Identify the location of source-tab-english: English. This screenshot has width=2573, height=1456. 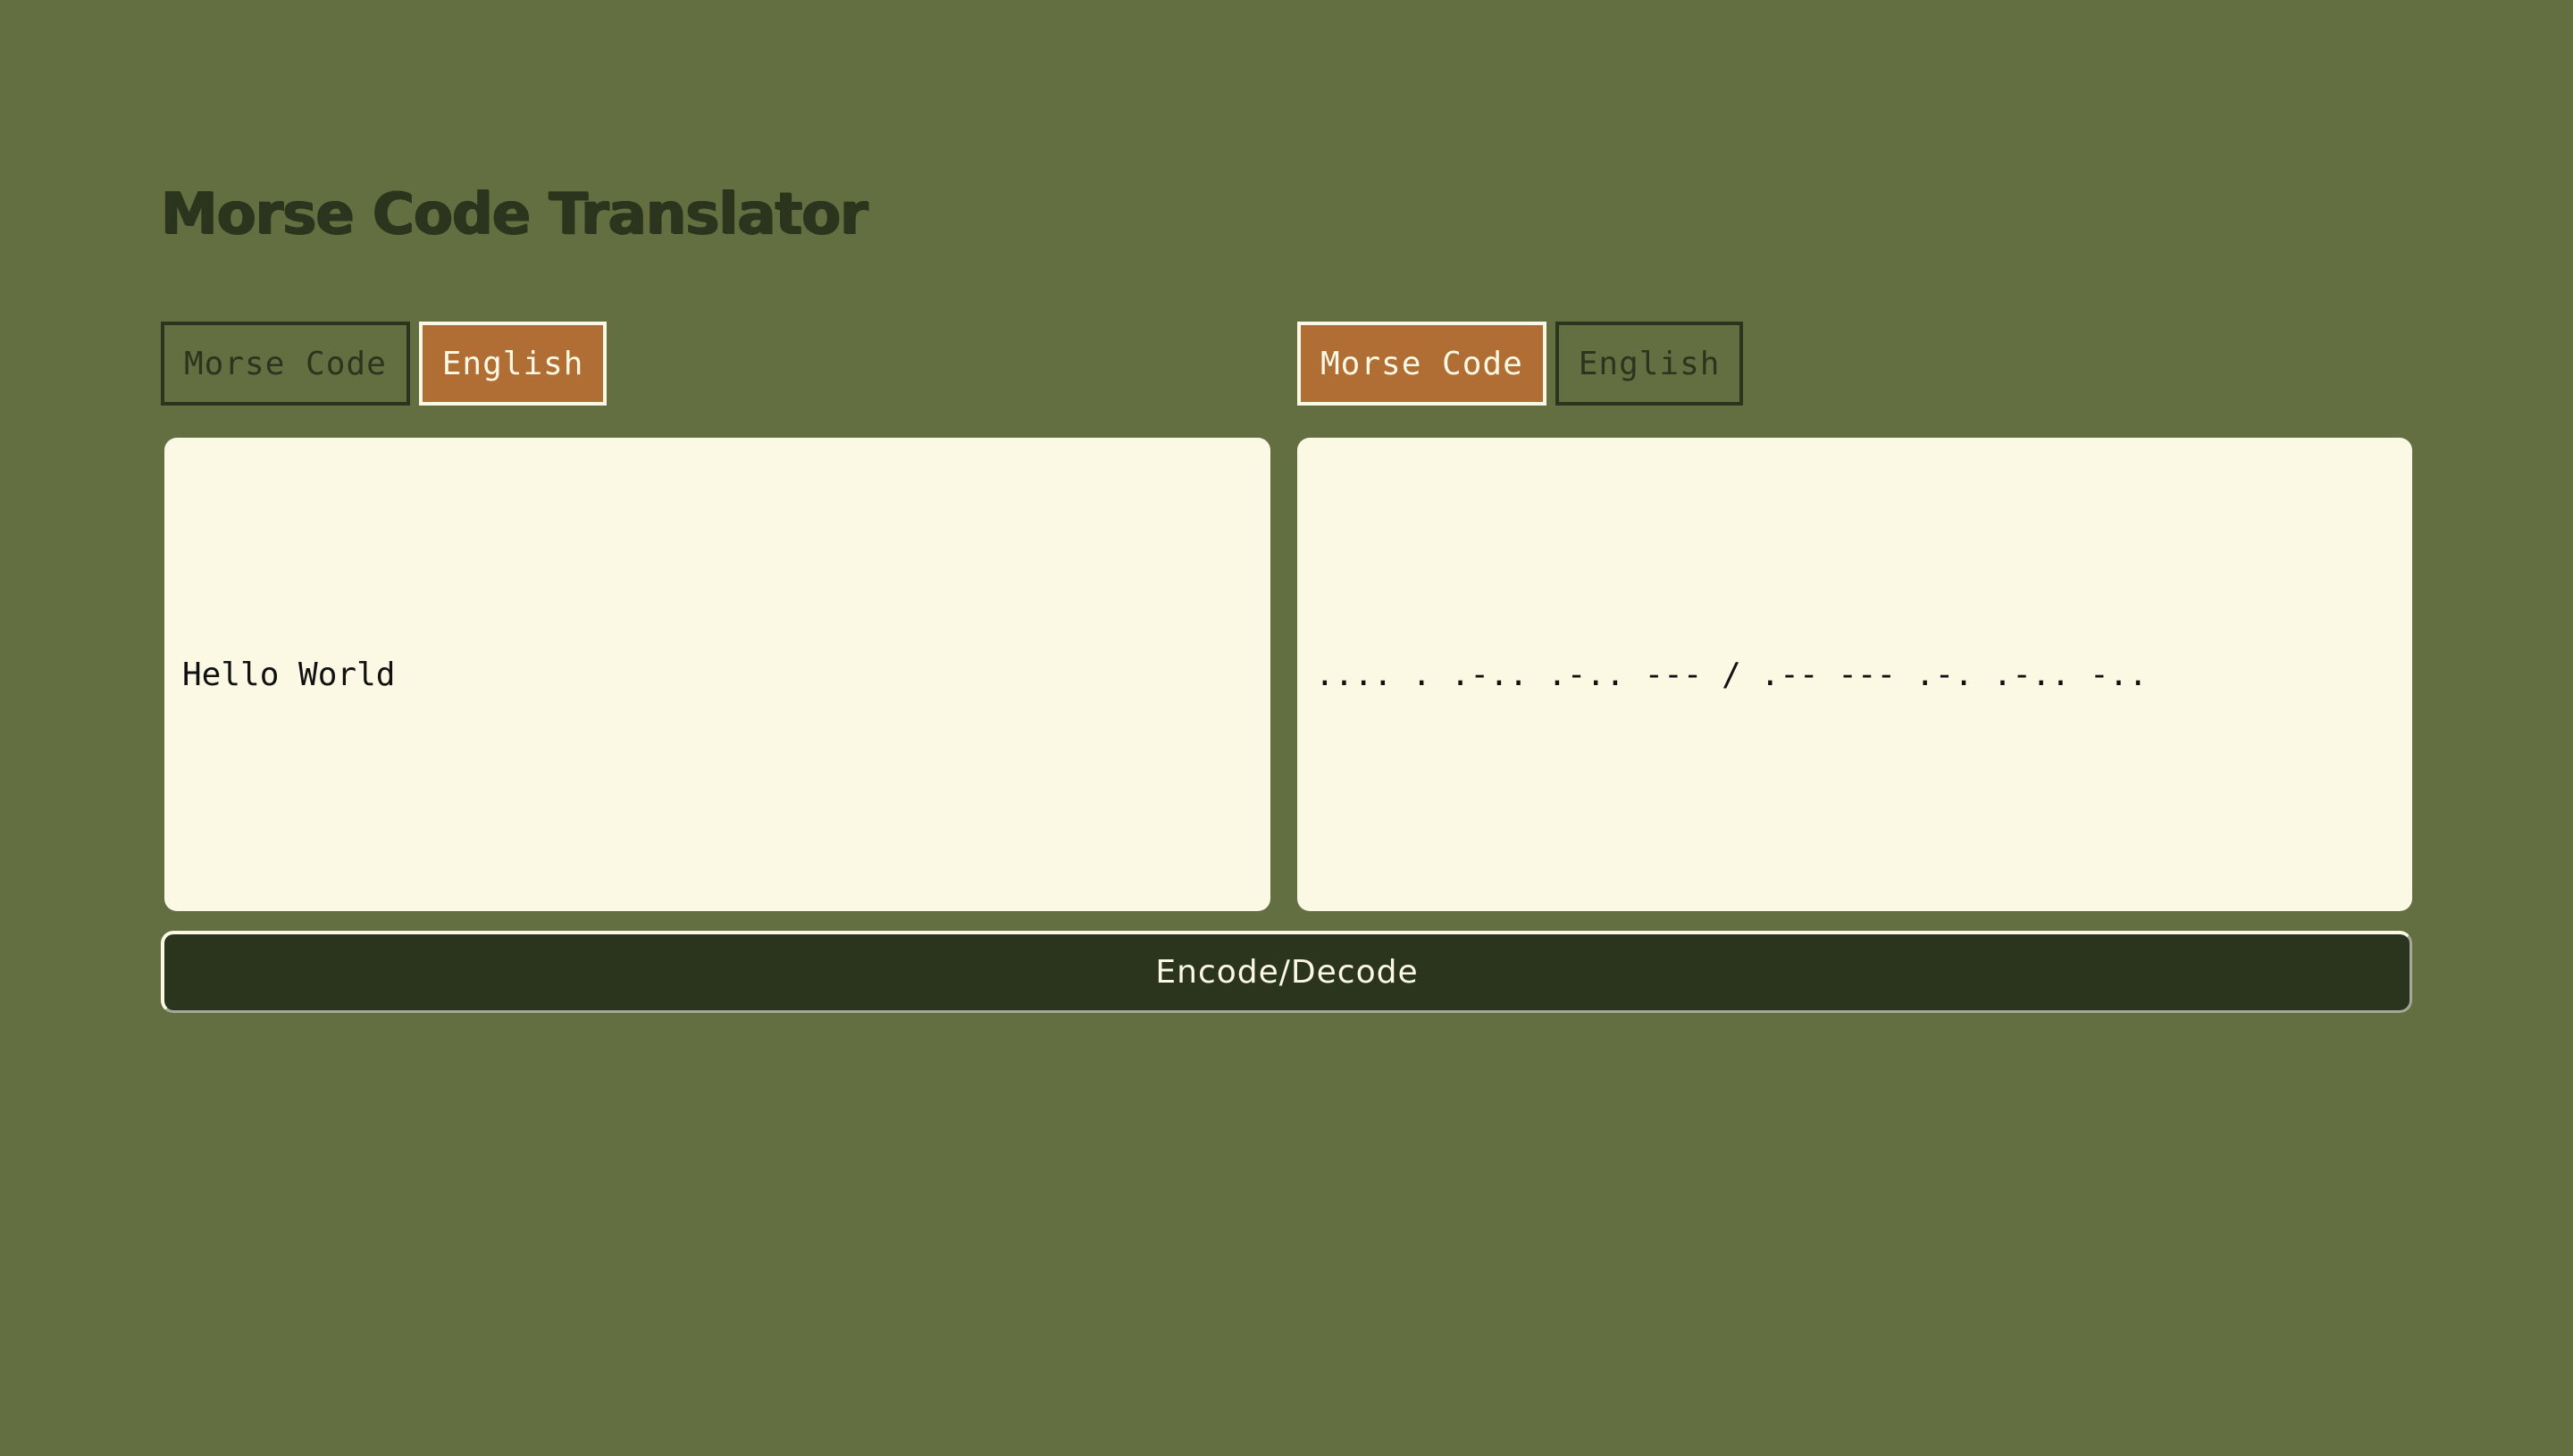
(513, 364).